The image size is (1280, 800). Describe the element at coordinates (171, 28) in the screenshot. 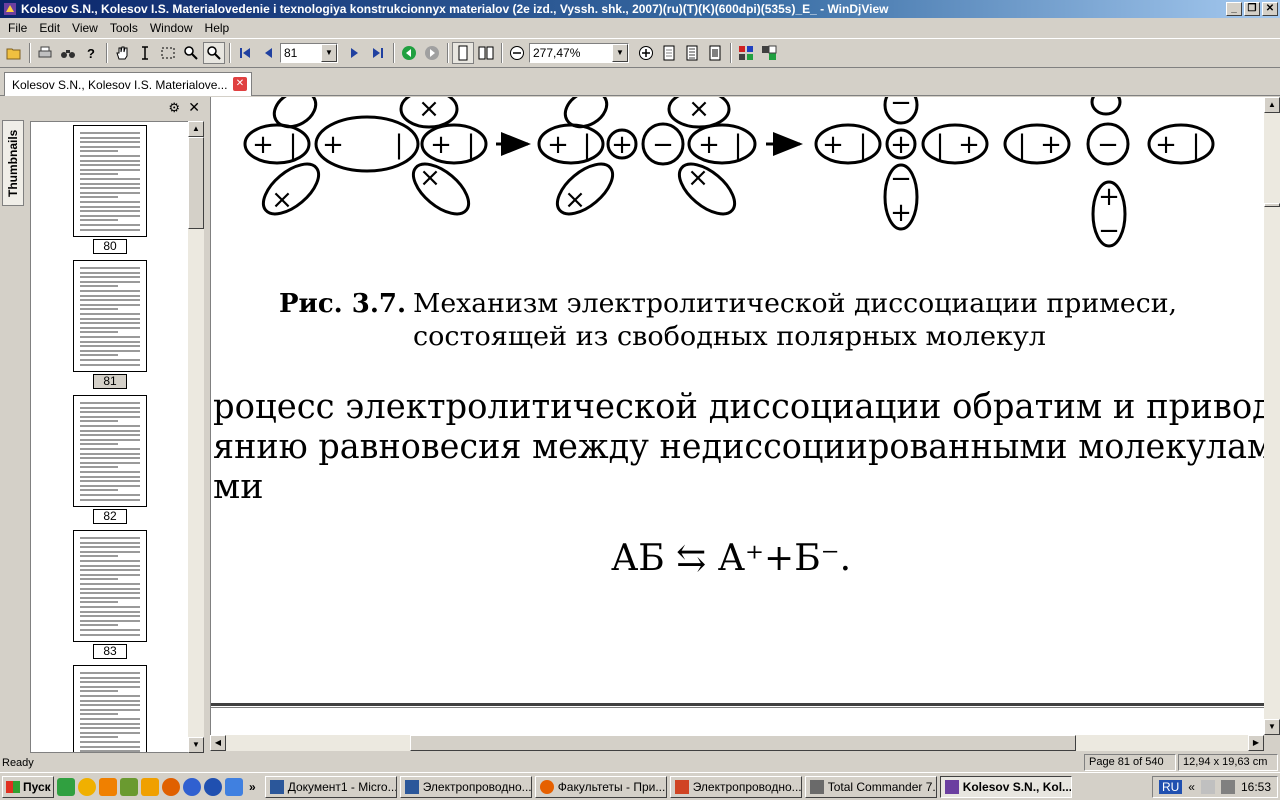

I see `menu-window: Window` at that location.